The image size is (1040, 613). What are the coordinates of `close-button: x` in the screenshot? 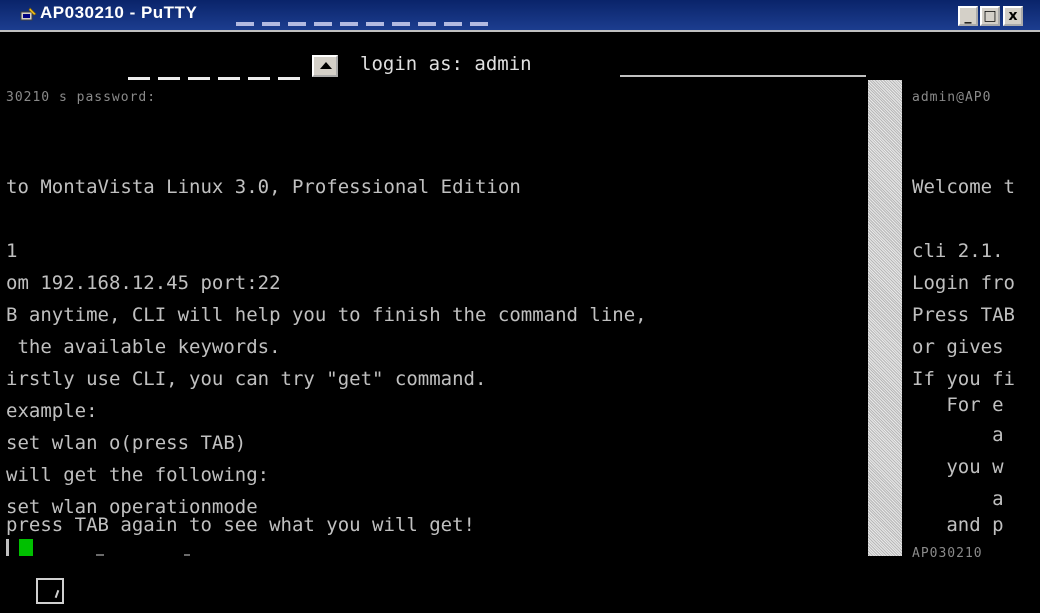 It's located at (1013, 16).